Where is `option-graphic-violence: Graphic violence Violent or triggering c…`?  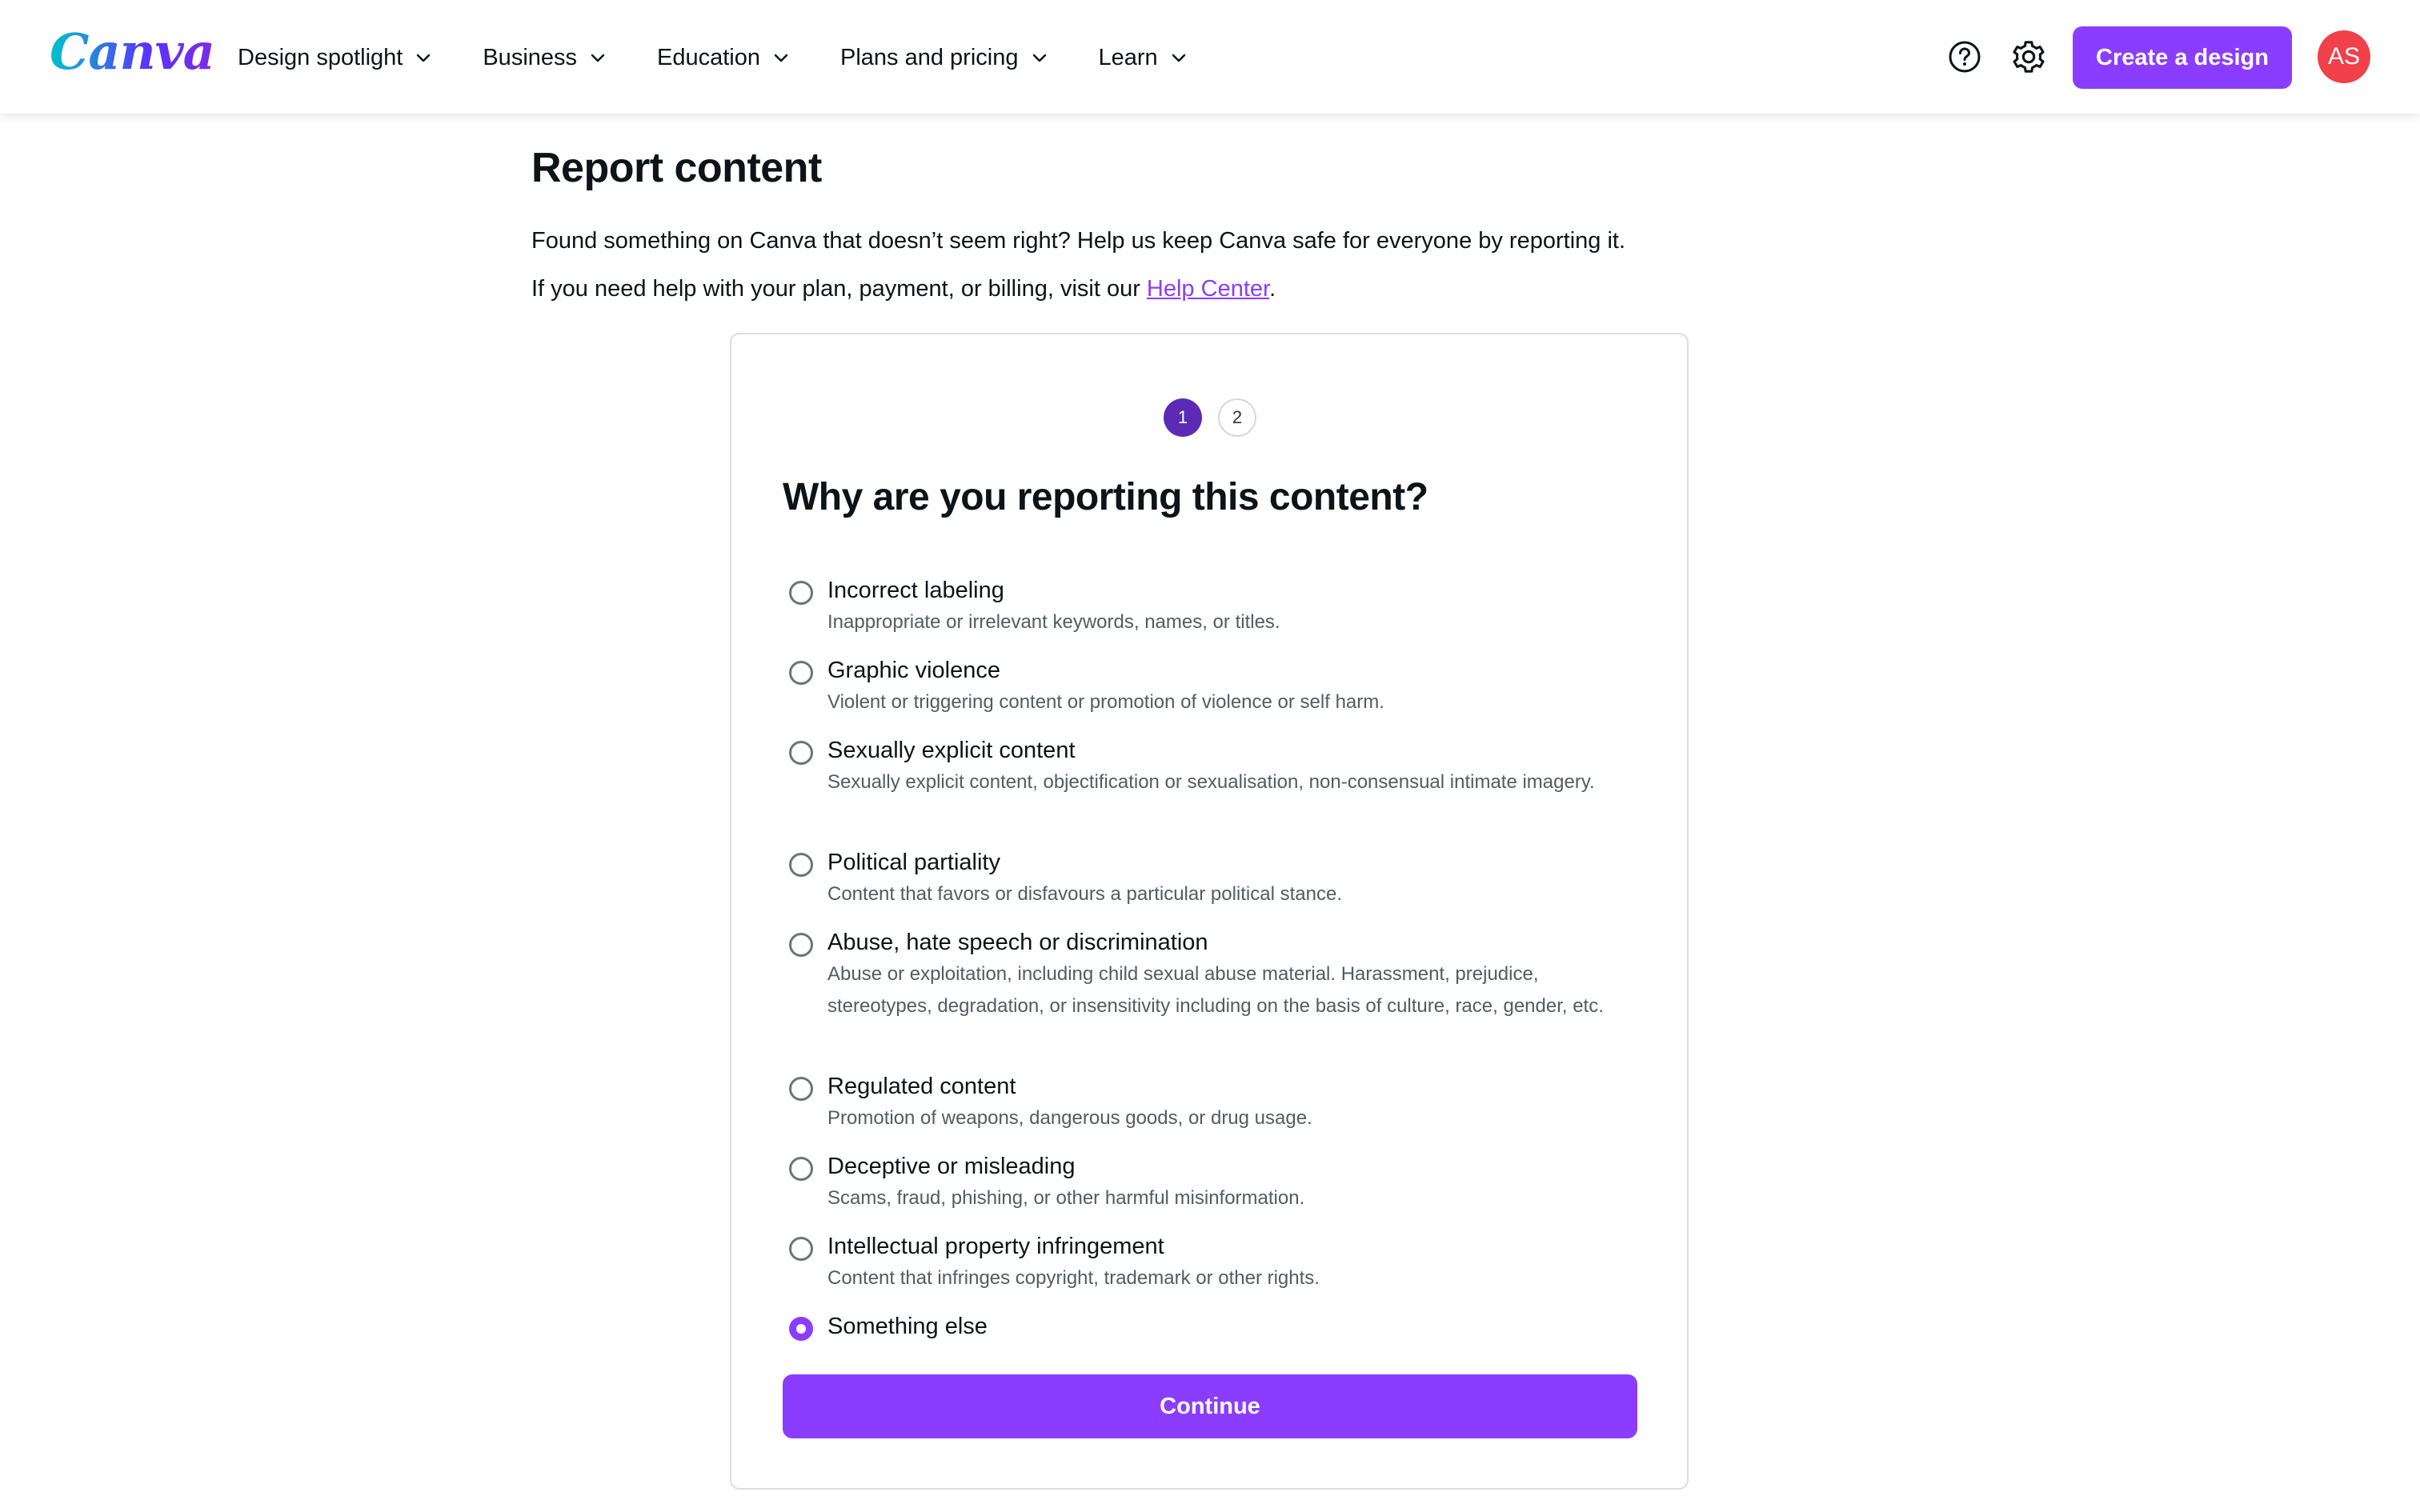
option-graphic-violence: Graphic violence Violent or triggering c… is located at coordinates (1211, 694).